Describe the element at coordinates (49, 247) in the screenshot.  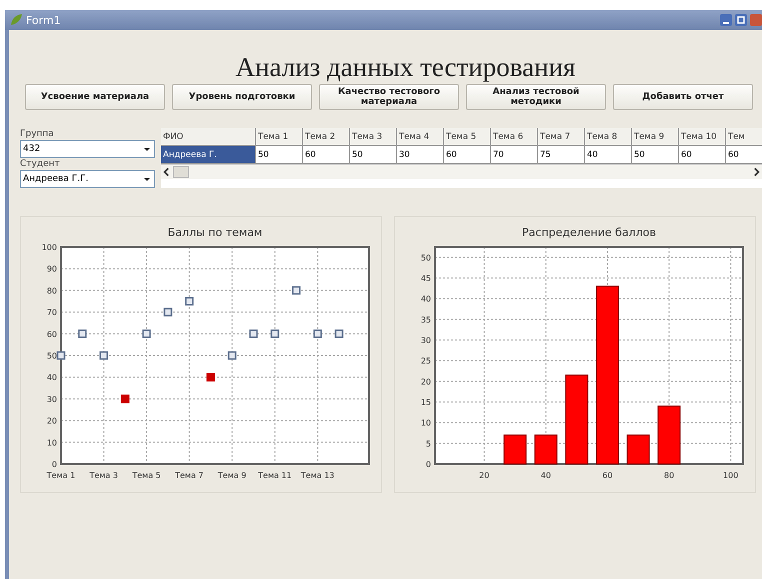
I see `y-tick-label: 100` at that location.